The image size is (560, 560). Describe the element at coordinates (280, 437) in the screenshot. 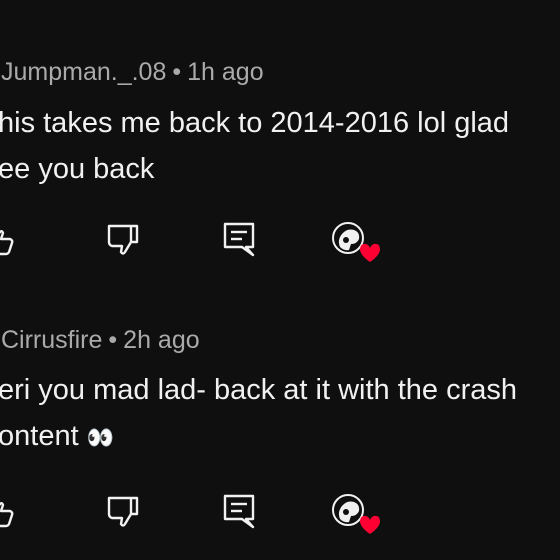

I see `comment-line: ontent 👀` at that location.